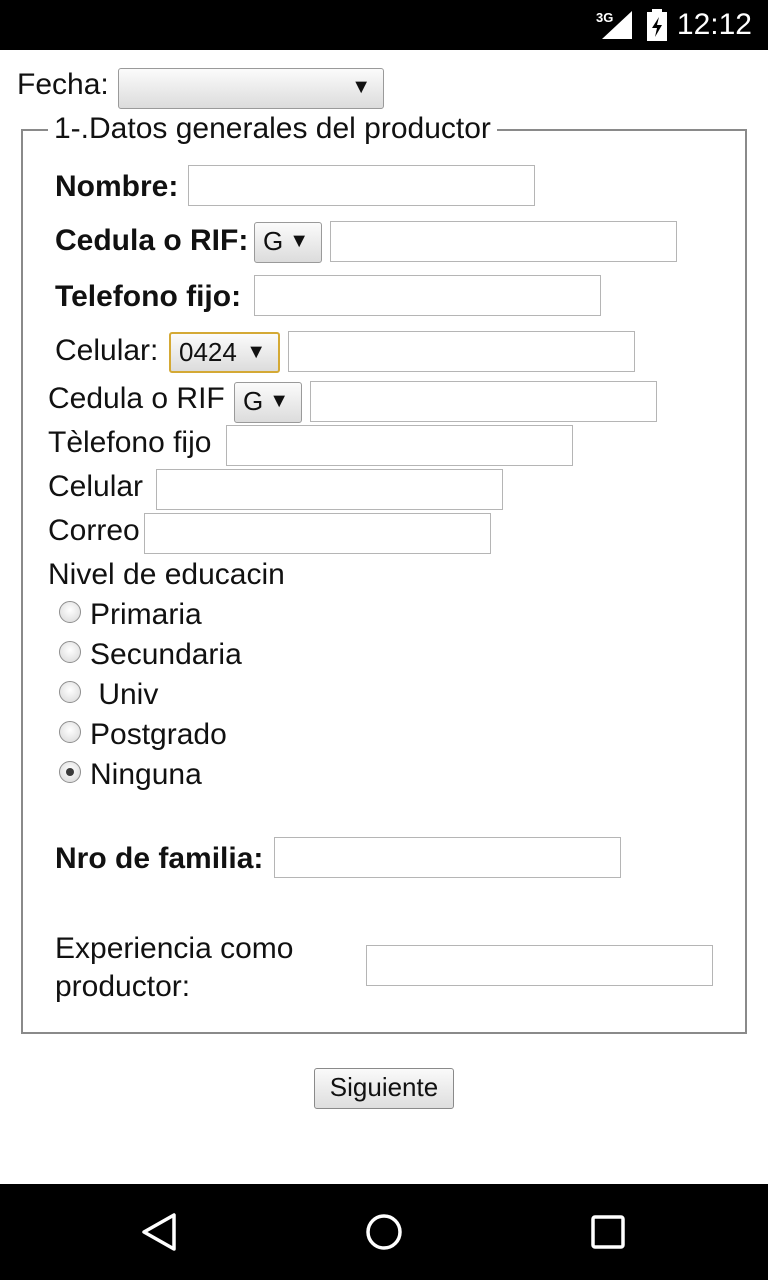  I want to click on educacion-label: Nivel de educacin, so click(166, 574).